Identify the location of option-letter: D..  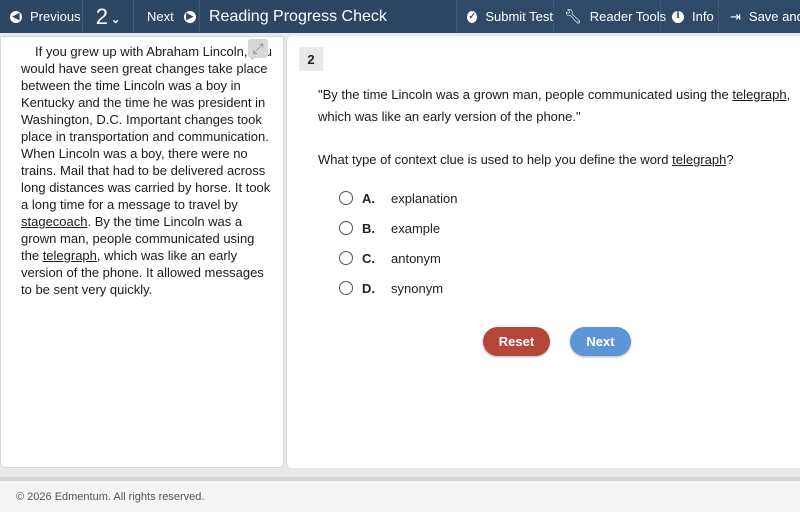
(368, 288).